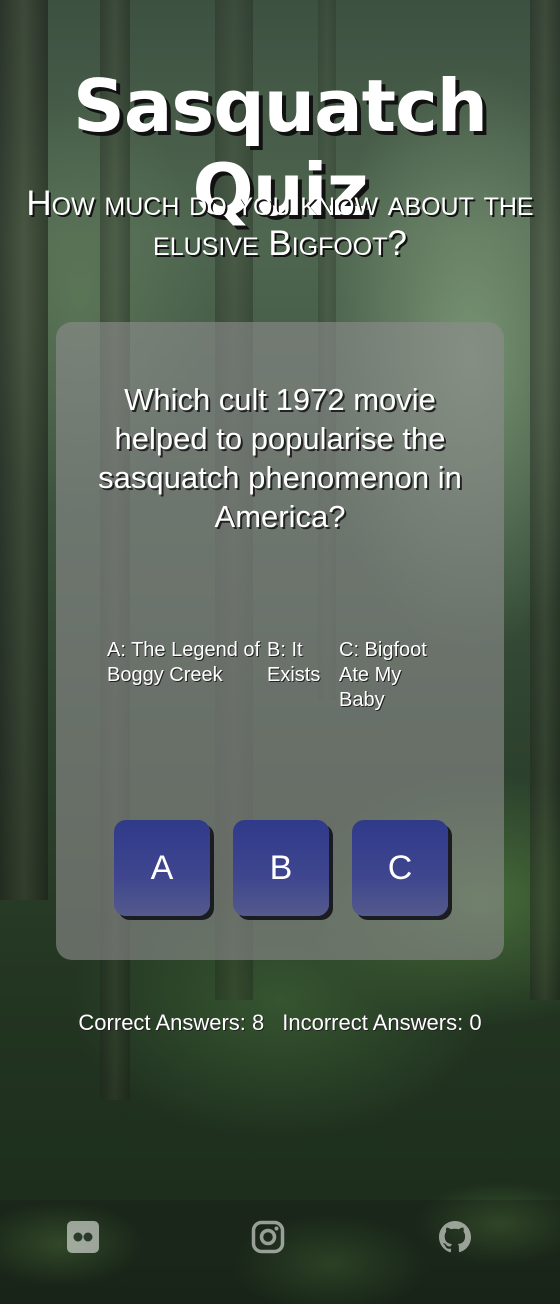  Describe the element at coordinates (268, 1237) in the screenshot. I see `instagram-icon` at that location.